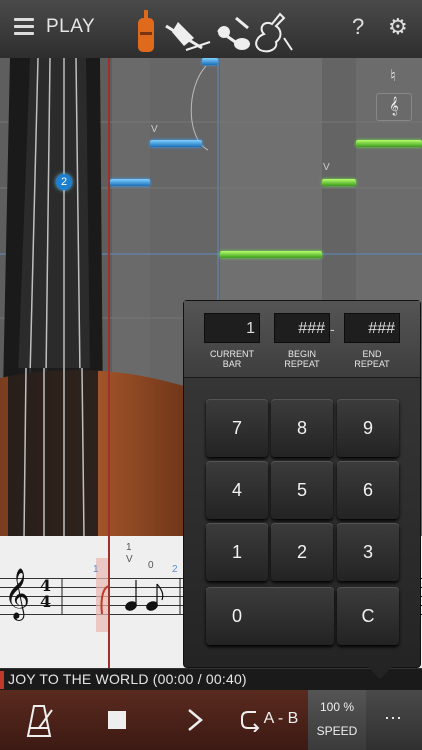 Image resolution: width=422 pixels, height=750 pixels. Describe the element at coordinates (188, 36) in the screenshot. I see `bowing-icon` at that location.